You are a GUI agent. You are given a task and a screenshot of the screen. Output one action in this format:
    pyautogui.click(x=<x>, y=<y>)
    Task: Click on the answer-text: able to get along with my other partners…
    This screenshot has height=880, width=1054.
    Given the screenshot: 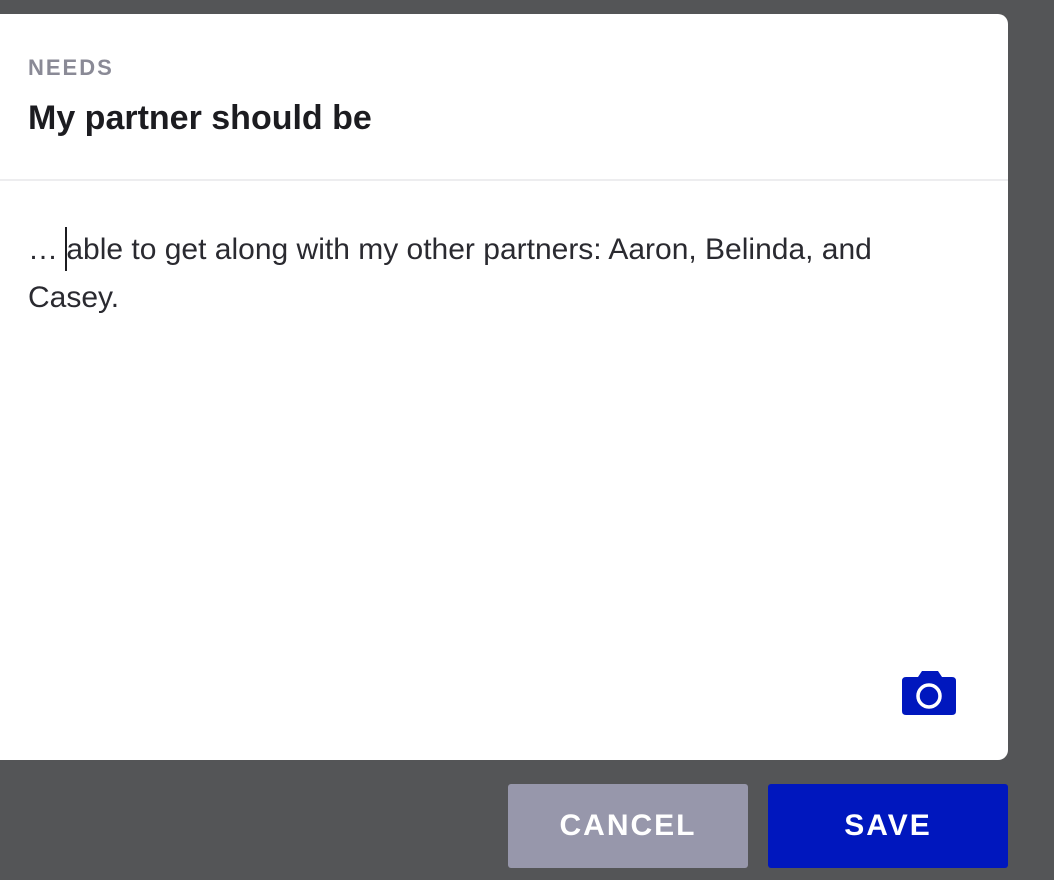 What is the action you would take?
    pyautogui.click(x=454, y=273)
    